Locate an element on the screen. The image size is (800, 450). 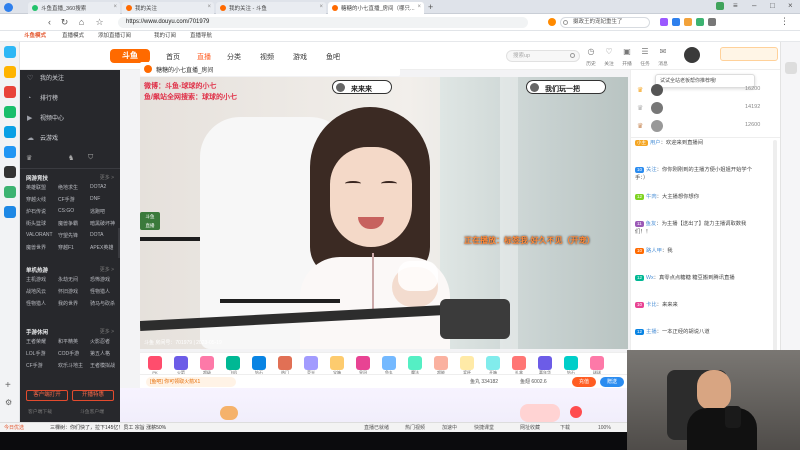
sidebar-item-video: ▶ 视频中心 is located at coordinates (70, 119).